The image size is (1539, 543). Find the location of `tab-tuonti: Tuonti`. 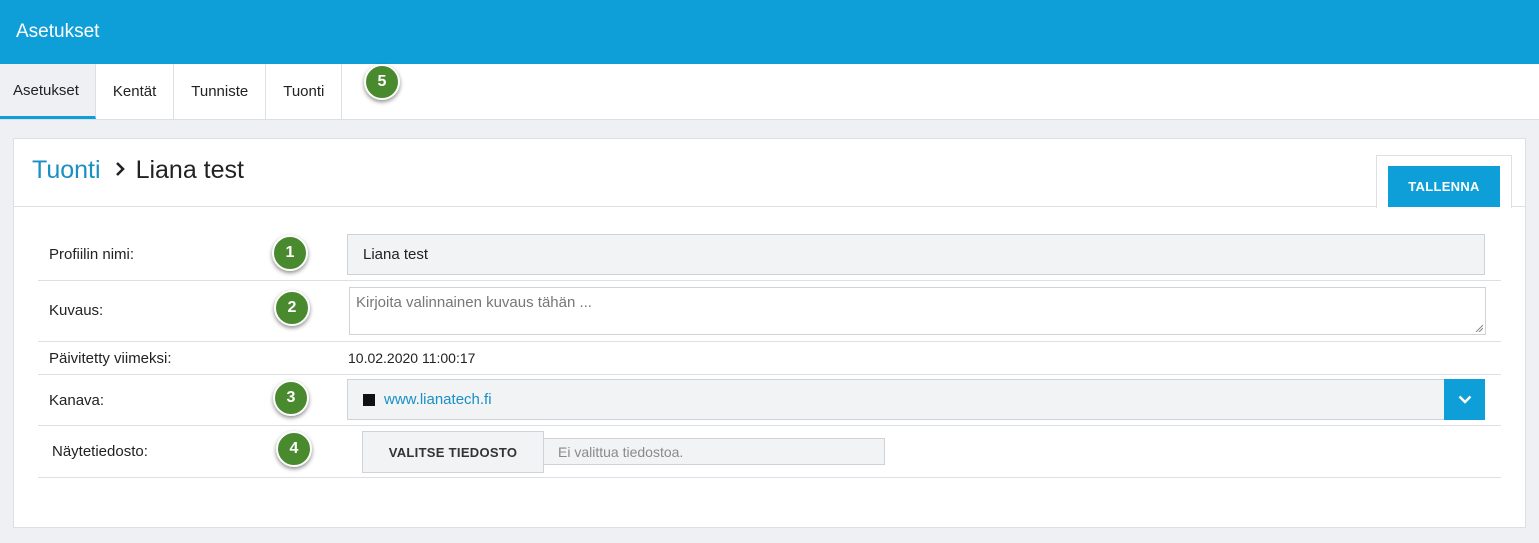

tab-tuonti: Tuonti is located at coordinates (304, 91).